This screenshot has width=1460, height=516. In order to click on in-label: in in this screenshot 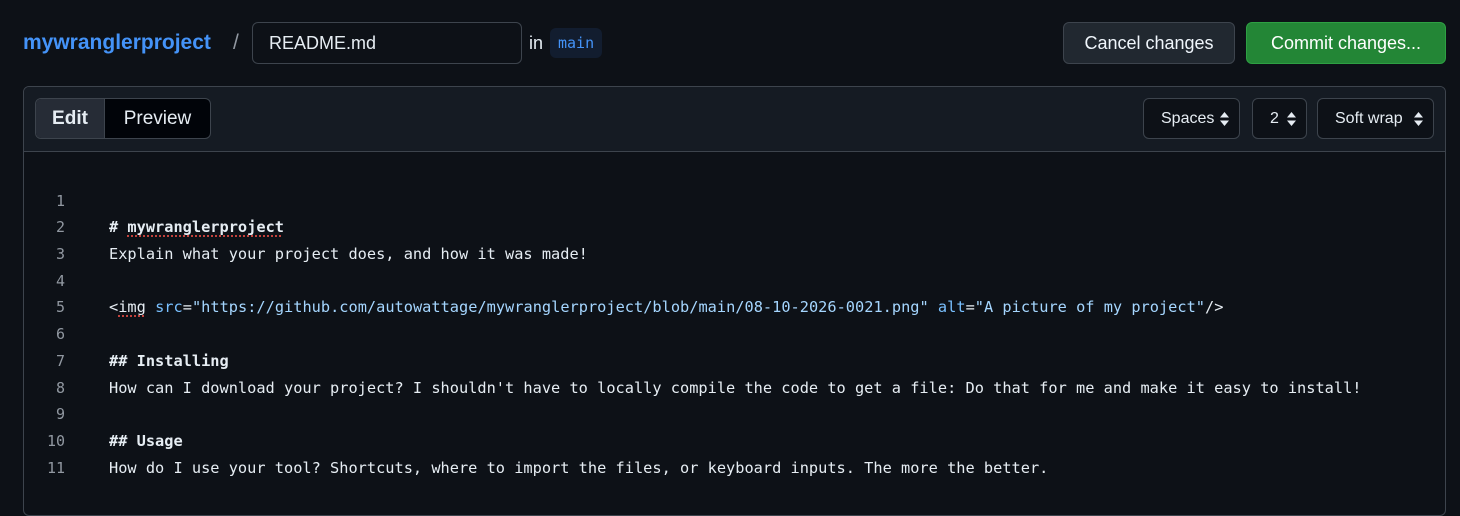, I will do `click(536, 43)`.